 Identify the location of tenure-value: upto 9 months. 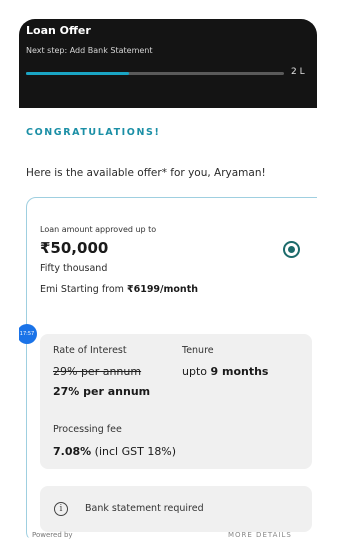
(225, 371).